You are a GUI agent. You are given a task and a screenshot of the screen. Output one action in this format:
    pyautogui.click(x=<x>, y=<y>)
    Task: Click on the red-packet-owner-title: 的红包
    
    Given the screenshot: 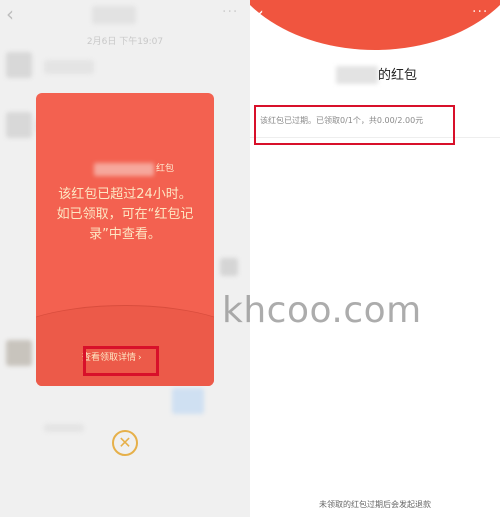 What is the action you would take?
    pyautogui.click(x=398, y=75)
    